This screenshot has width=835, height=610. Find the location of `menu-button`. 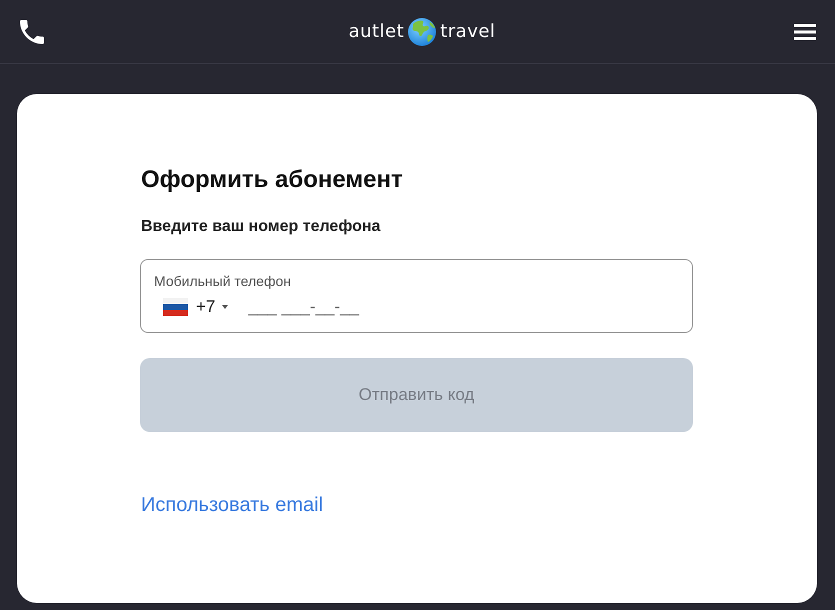

menu-button is located at coordinates (805, 32).